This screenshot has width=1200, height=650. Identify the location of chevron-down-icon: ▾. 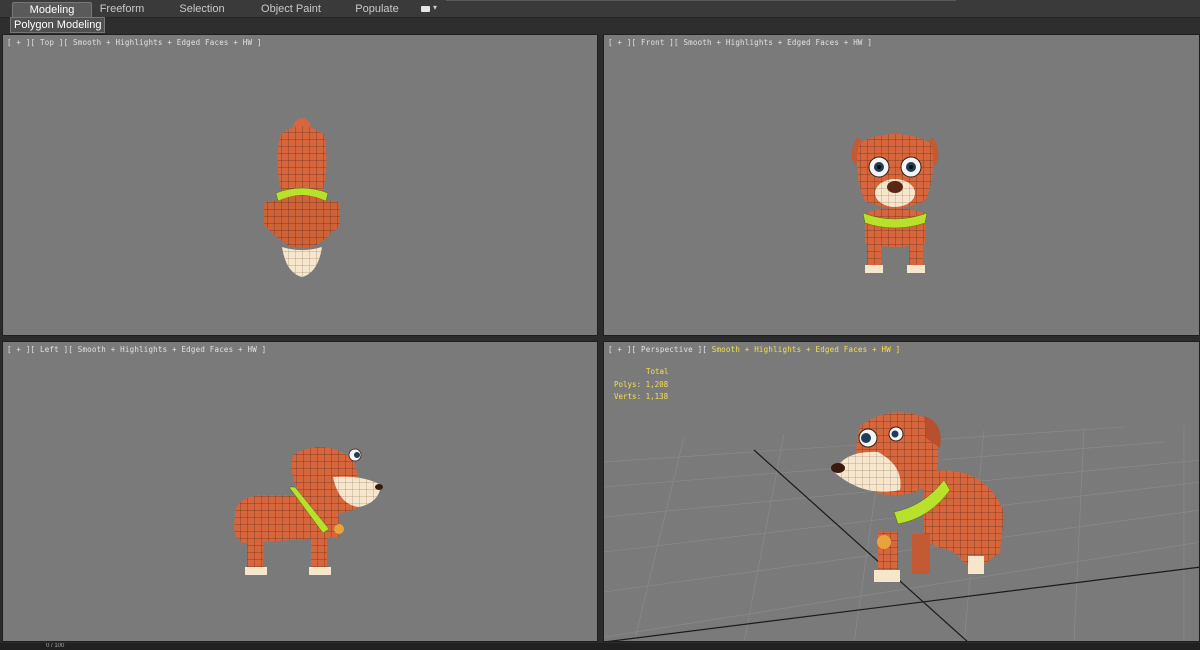
(435, 7).